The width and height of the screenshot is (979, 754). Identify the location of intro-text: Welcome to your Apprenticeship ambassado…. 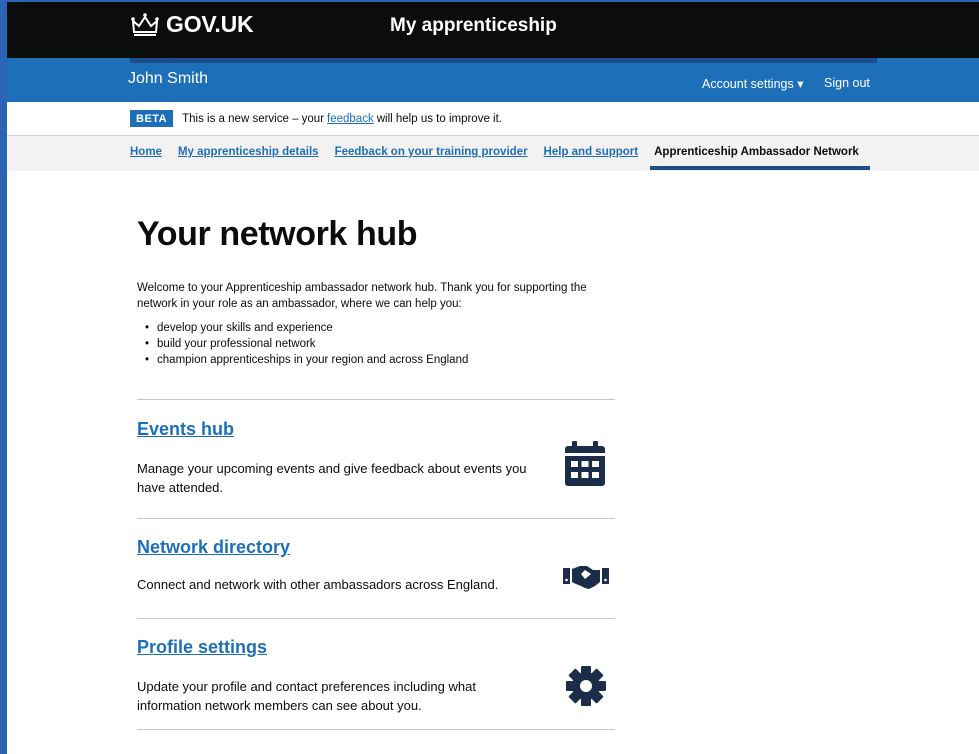
(362, 296).